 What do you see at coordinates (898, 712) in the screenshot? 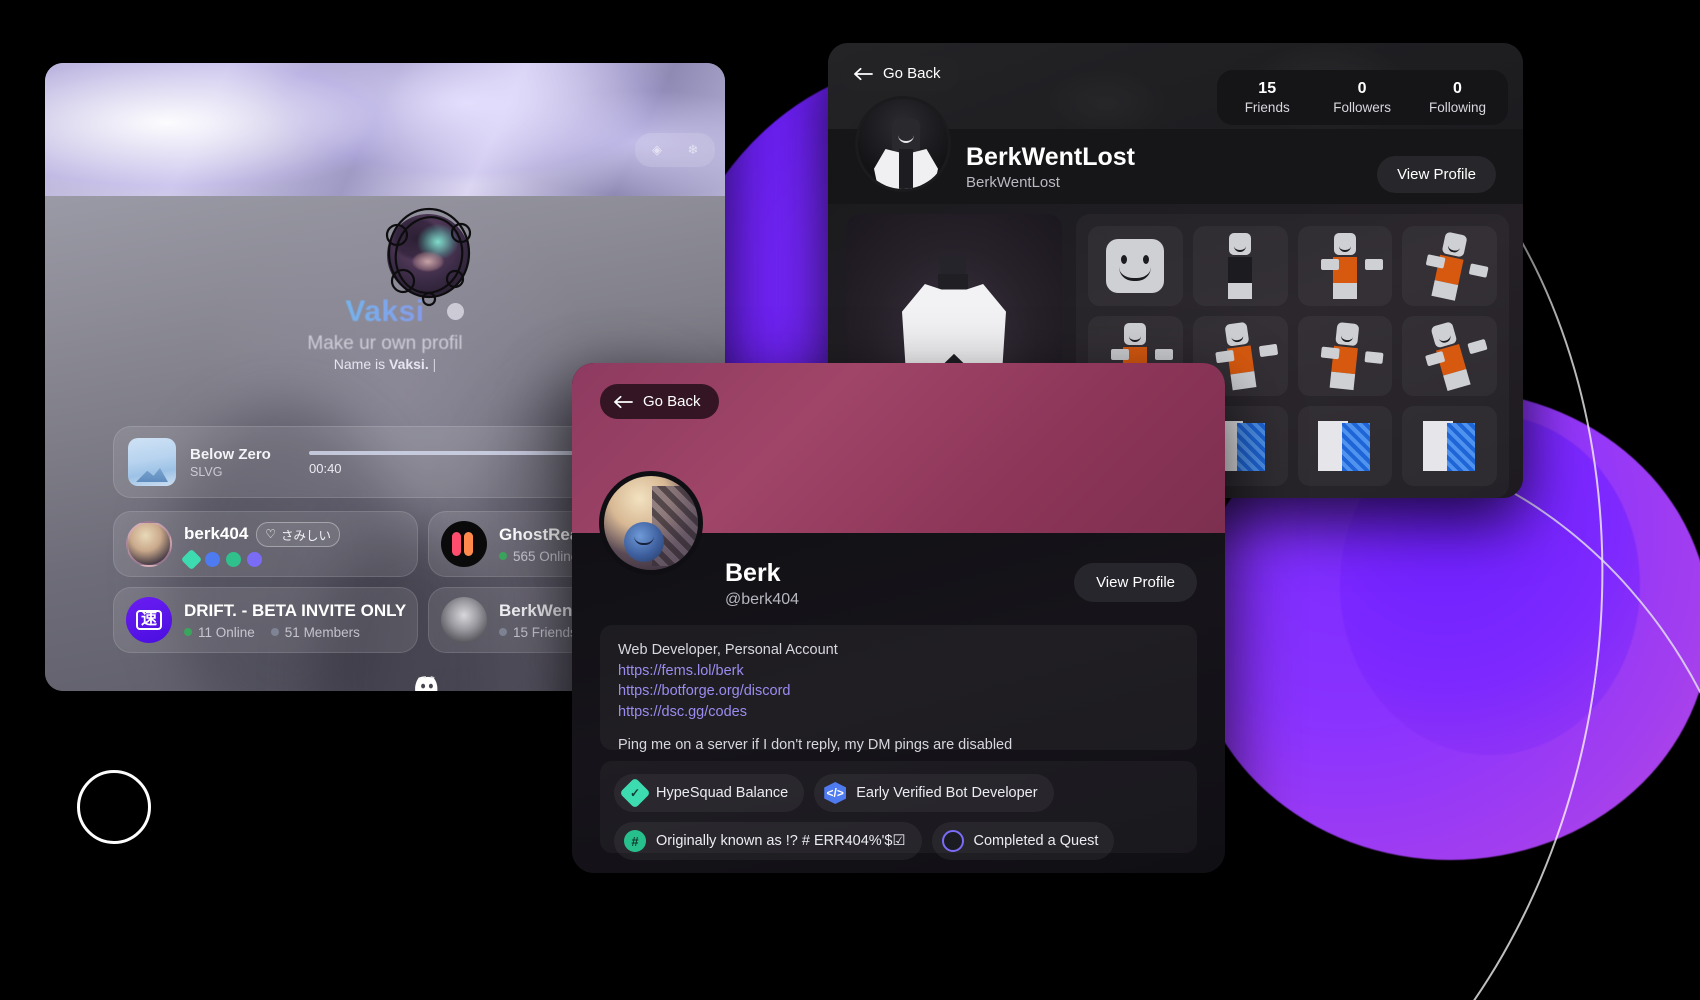
I see `bio-link-3: https://dsc.gg/codes` at bounding box center [898, 712].